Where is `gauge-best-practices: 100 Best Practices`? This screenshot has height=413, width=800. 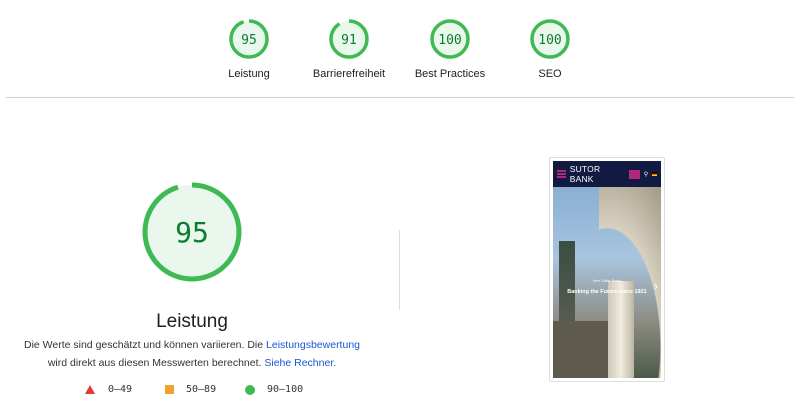
gauge-best-practices: 100 Best Practices is located at coordinates (450, 48).